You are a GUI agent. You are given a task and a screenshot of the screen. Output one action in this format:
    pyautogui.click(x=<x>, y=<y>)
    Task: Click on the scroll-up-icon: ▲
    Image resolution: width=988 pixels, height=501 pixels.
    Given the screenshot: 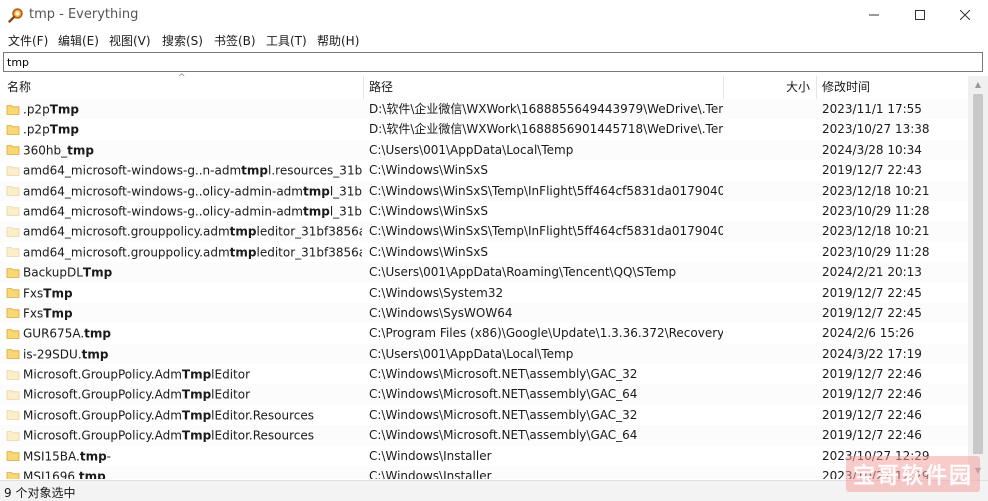 What is the action you would take?
    pyautogui.click(x=978, y=85)
    